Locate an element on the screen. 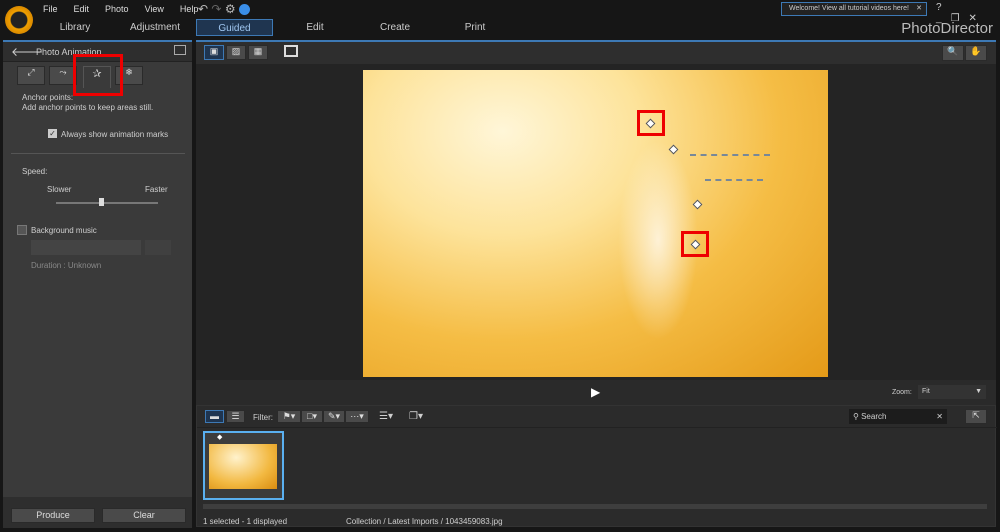 The height and width of the screenshot is (532, 1000). anchor-heading: Anchor points: is located at coordinates (48, 97).